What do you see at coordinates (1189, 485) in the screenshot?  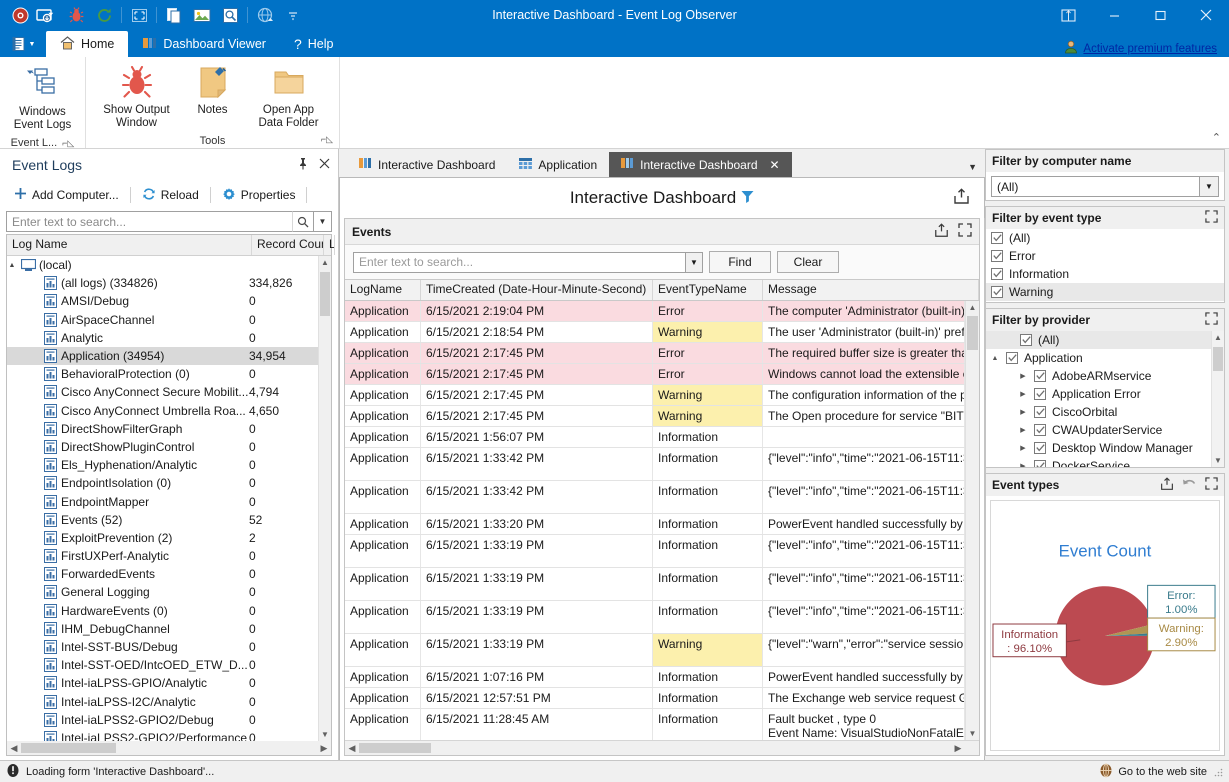 I see `event-types-undo-icon` at bounding box center [1189, 485].